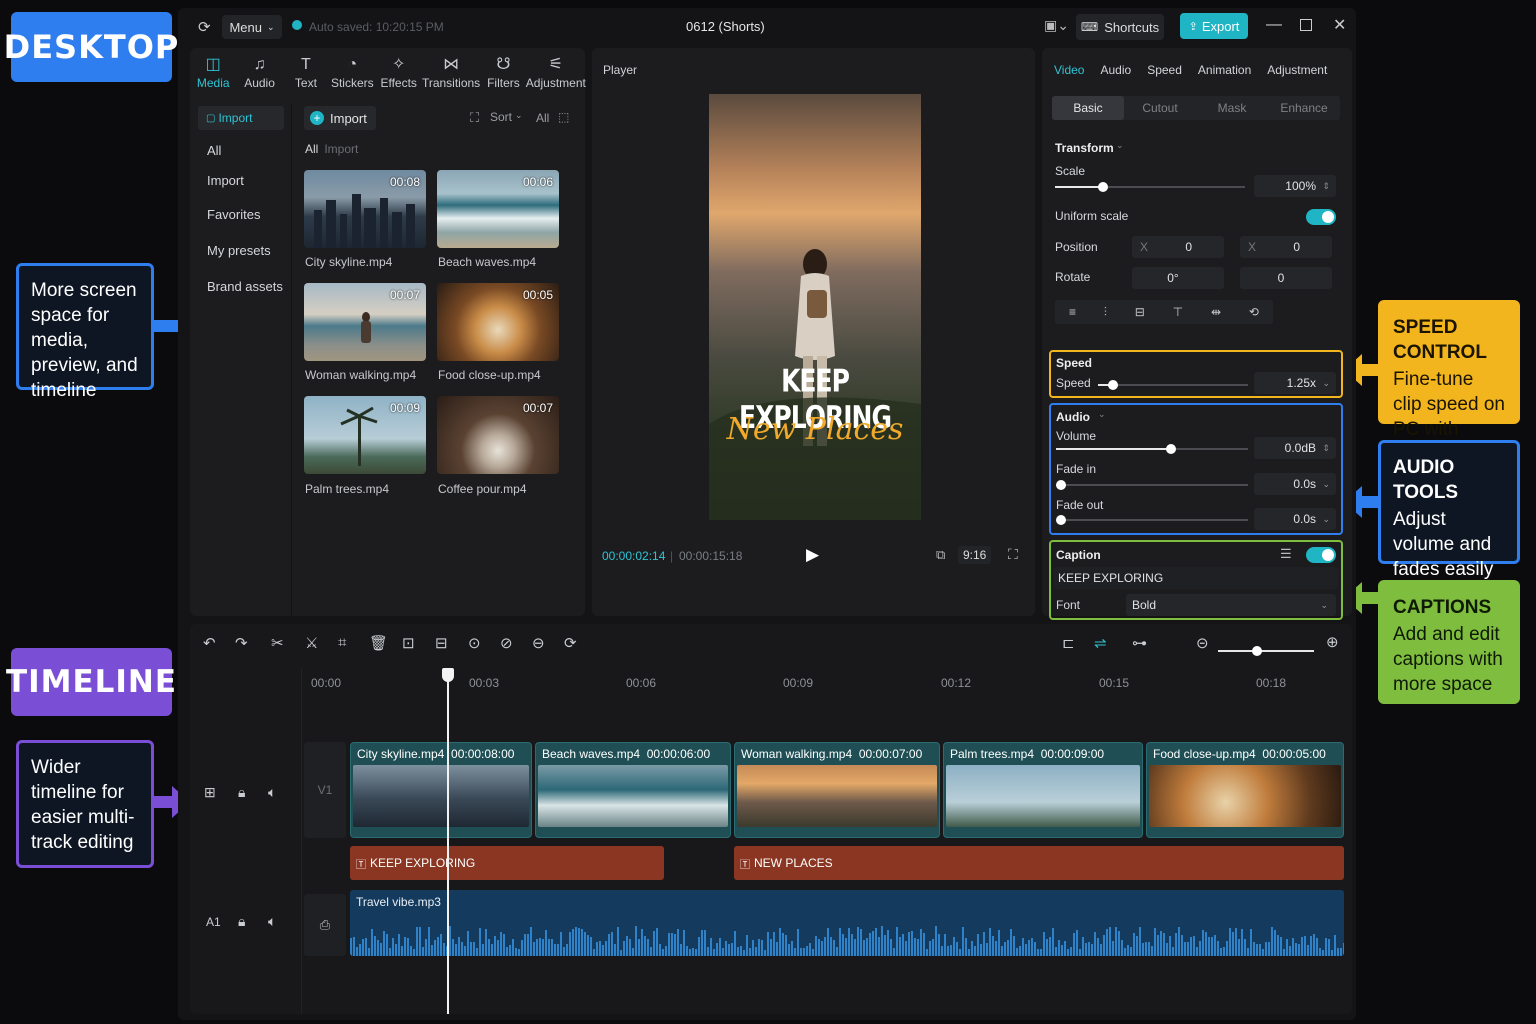 The width and height of the screenshot is (1536, 1024). I want to click on fade-out-slider-knob, so click(1061, 520).